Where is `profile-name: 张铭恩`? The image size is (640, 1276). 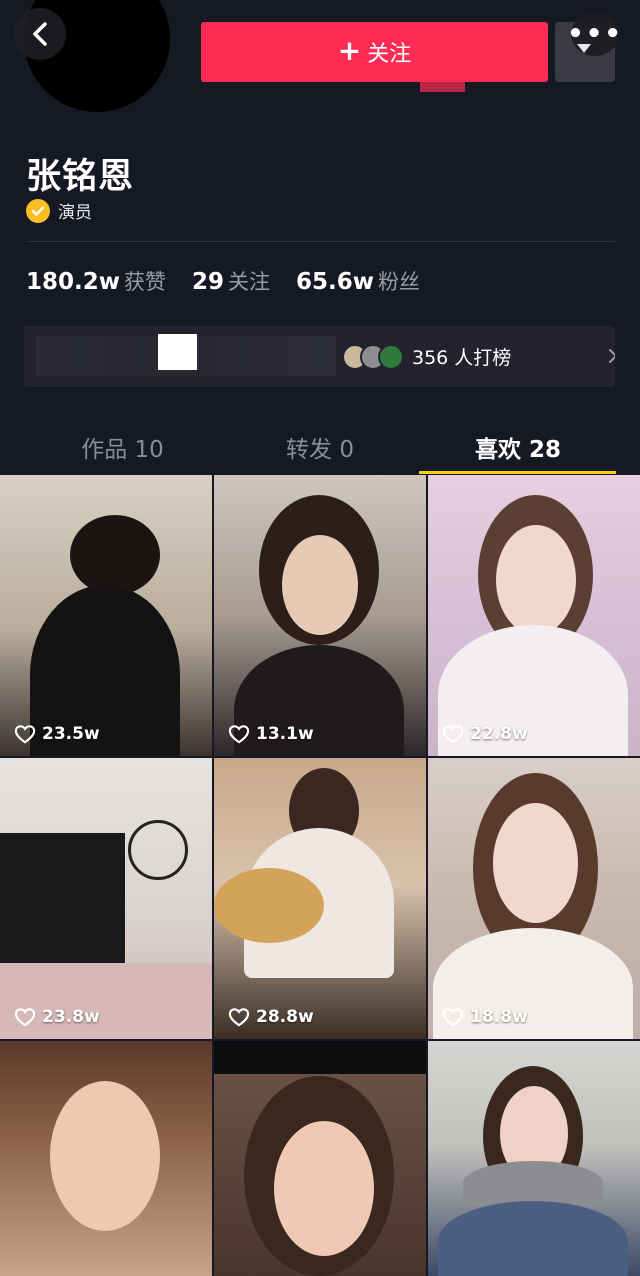 profile-name: 张铭恩 is located at coordinates (80, 177).